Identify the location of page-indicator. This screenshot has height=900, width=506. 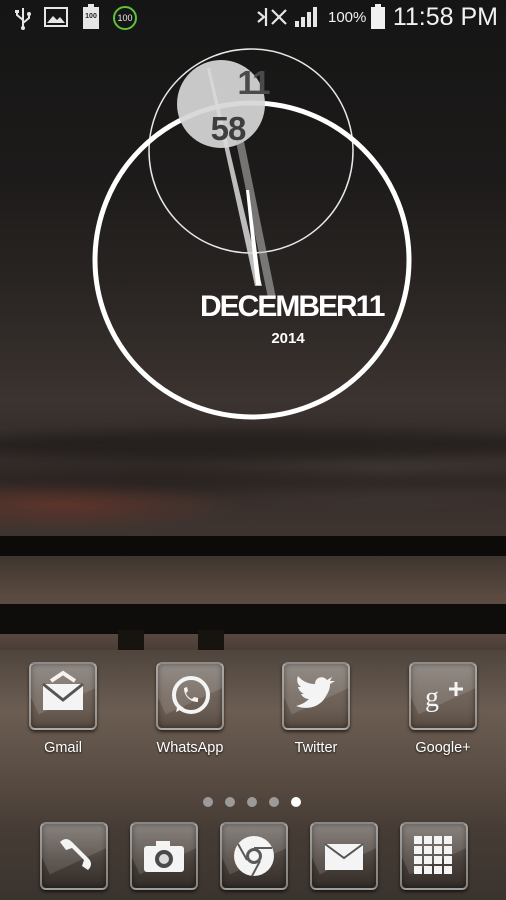
(255, 803).